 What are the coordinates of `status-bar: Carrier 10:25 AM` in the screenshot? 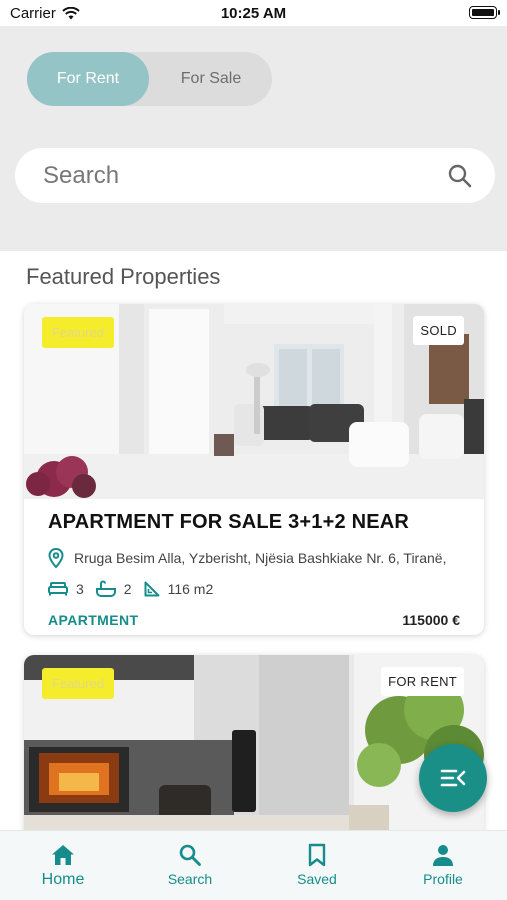 It's located at (253, 13).